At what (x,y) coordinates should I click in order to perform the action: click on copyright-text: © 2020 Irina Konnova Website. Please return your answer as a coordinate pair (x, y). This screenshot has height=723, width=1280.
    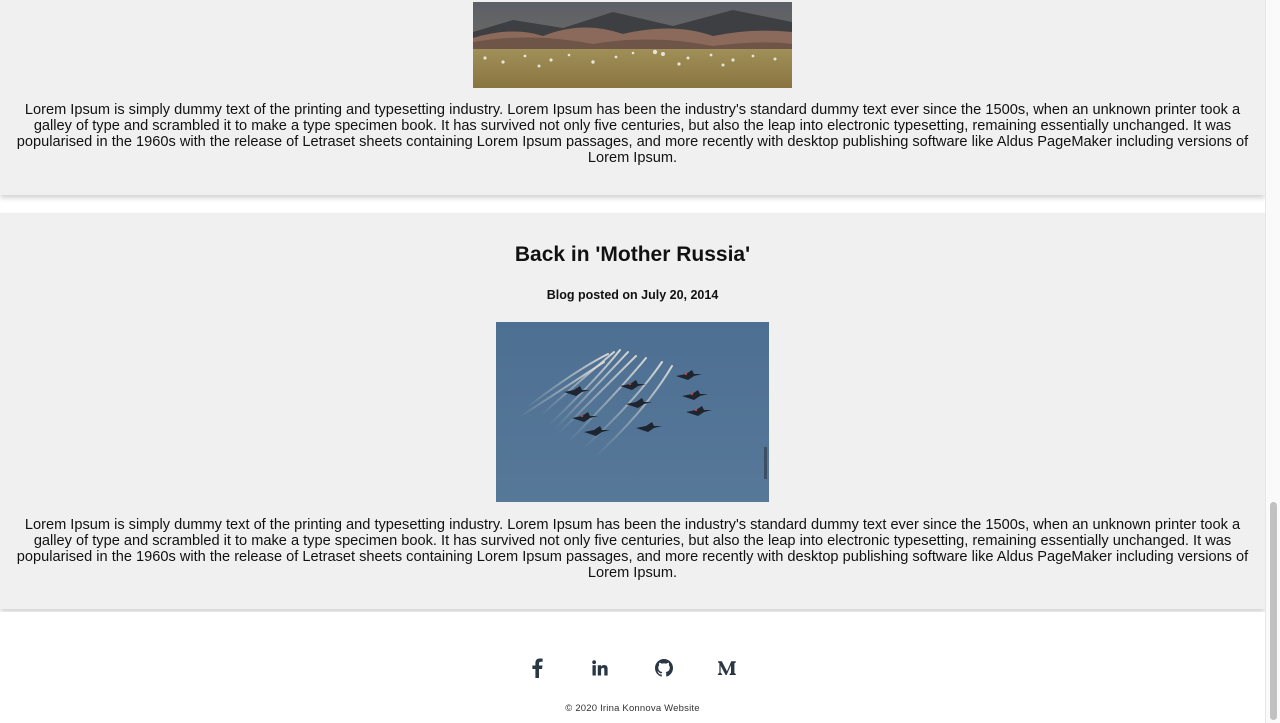
    Looking at the image, I should click on (632, 708).